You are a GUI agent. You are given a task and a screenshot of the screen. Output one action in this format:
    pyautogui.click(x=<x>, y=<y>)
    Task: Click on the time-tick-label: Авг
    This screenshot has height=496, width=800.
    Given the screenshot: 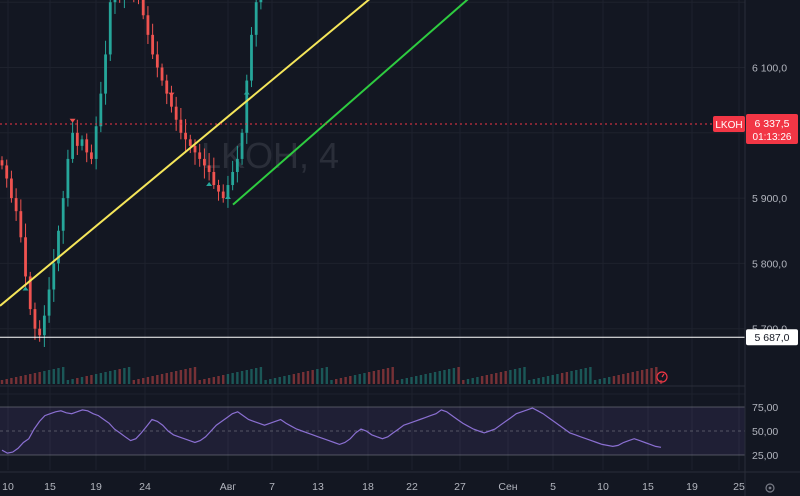 What is the action you would take?
    pyautogui.click(x=228, y=487)
    